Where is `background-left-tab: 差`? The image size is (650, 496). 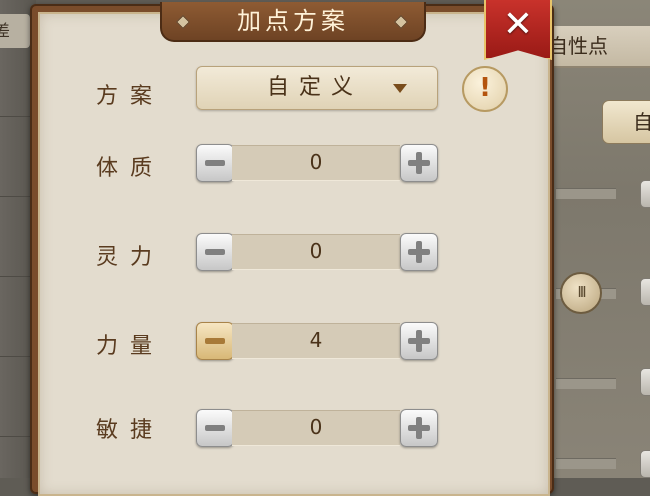 background-left-tab: 差 is located at coordinates (15, 31).